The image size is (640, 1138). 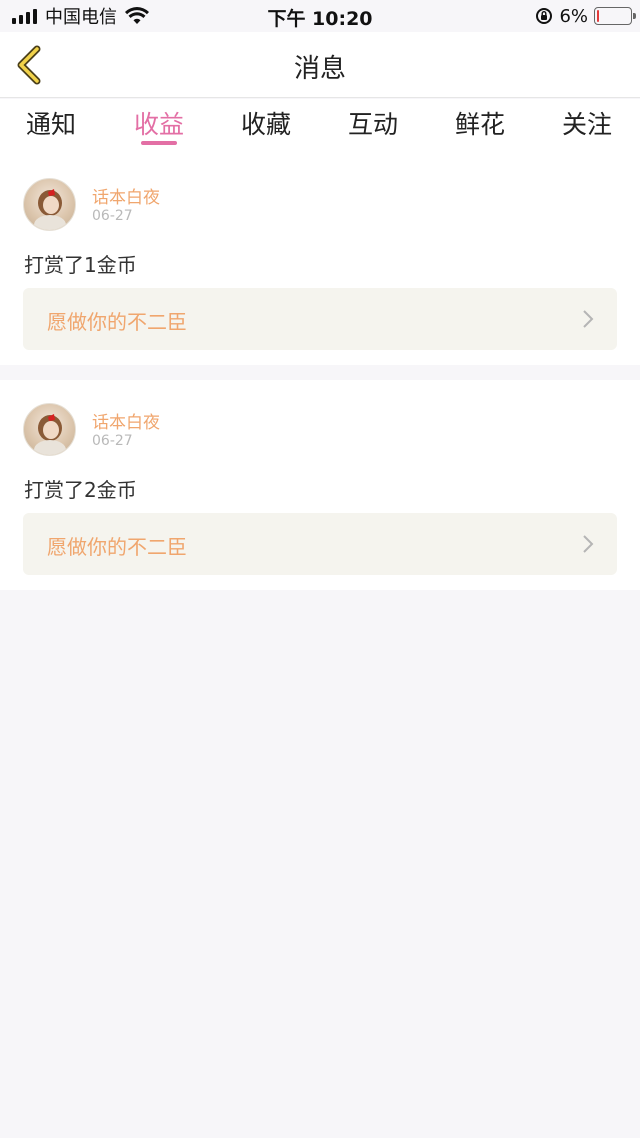 What do you see at coordinates (80, 265) in the screenshot?
I see `message-text: 打赏了1金币` at bounding box center [80, 265].